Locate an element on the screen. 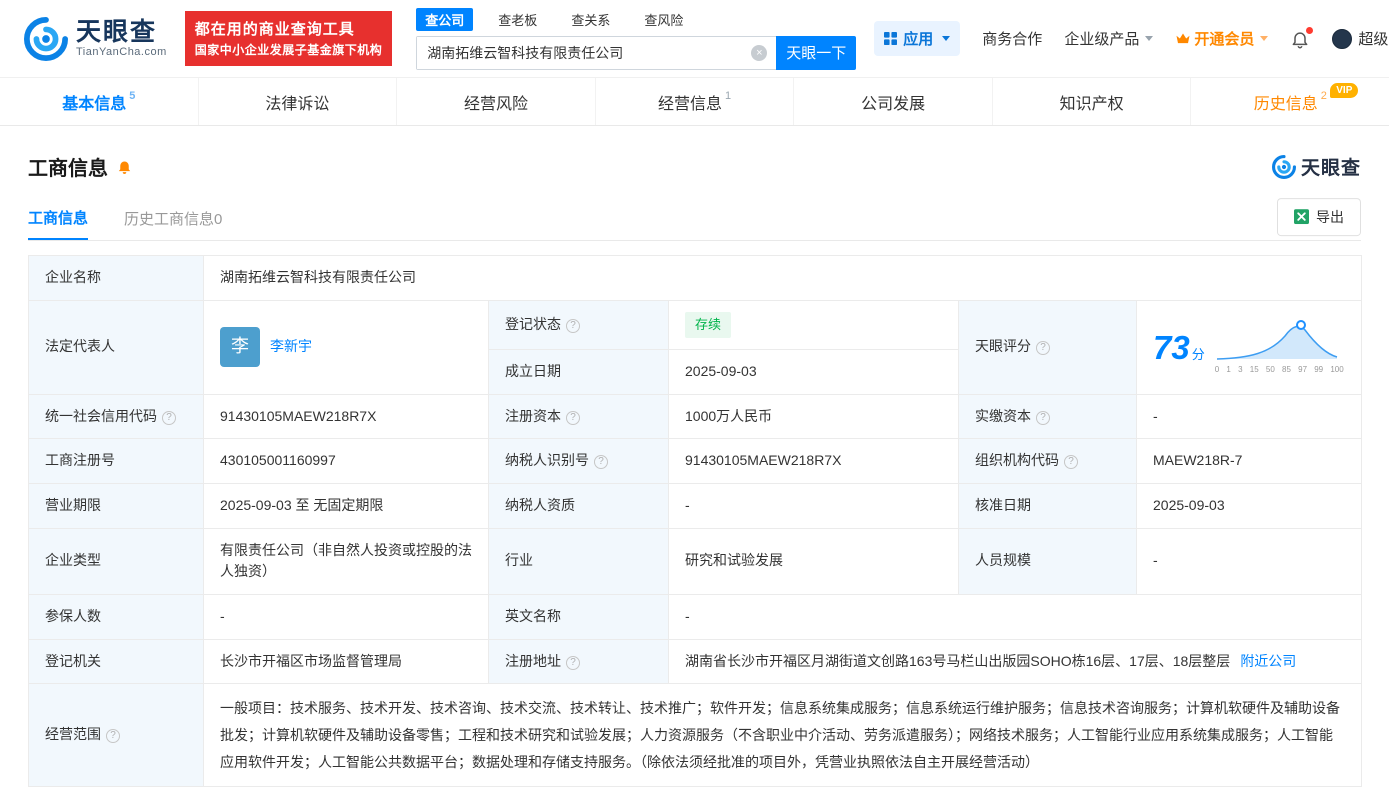 Image resolution: width=1389 pixels, height=787 pixels. tianyan-score-value: 73 分 0 1 3 15 50 85 97 99 100 is located at coordinates (1249, 347).